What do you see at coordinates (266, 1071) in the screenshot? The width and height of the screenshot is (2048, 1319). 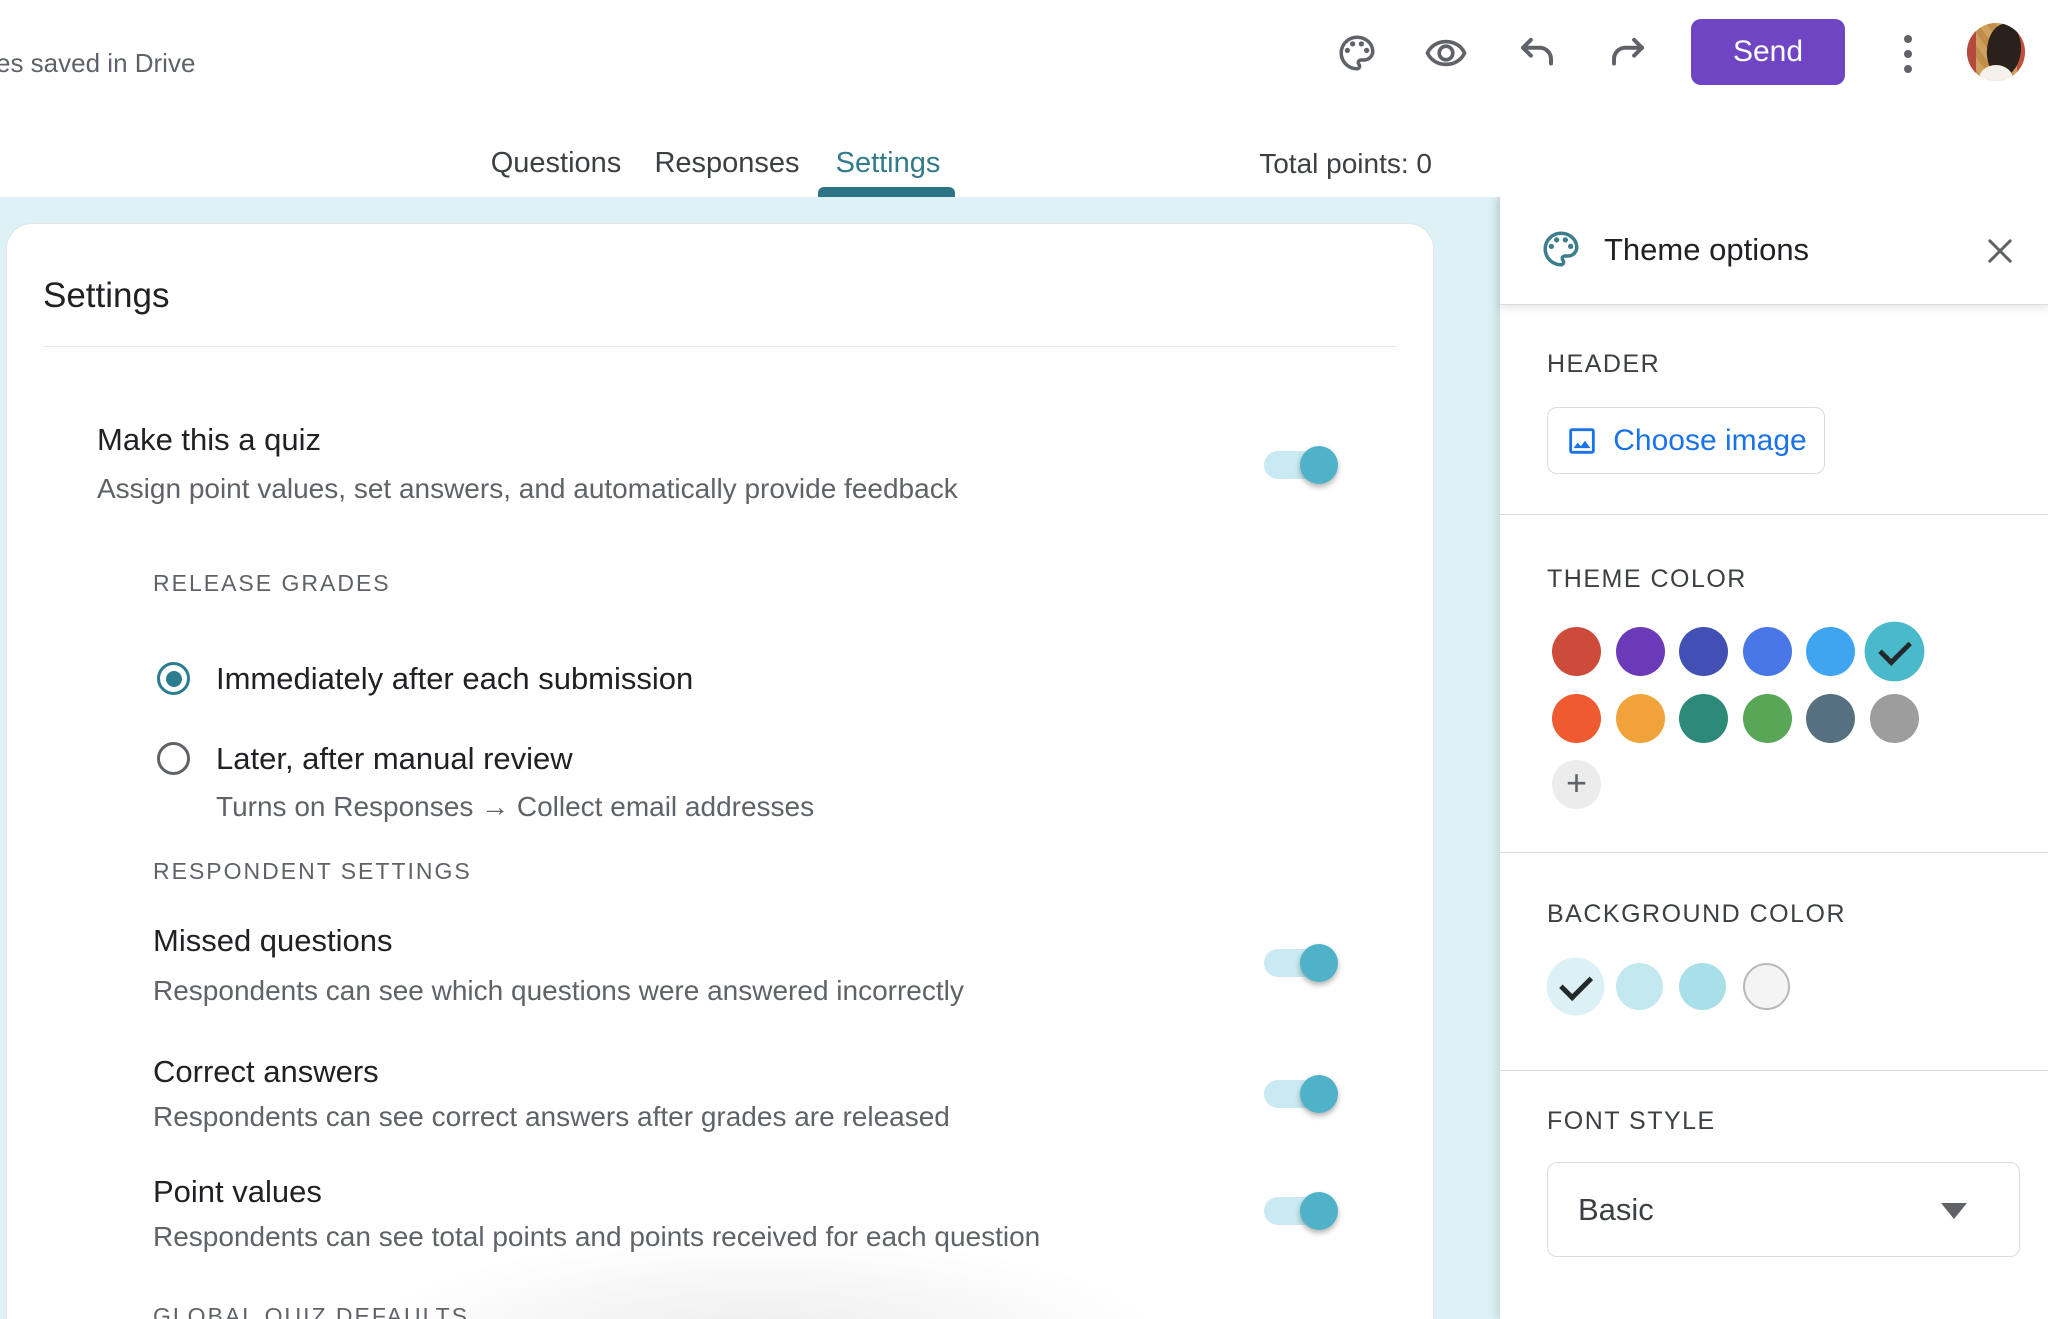 I see `correct-answers-title: Correct answers` at bounding box center [266, 1071].